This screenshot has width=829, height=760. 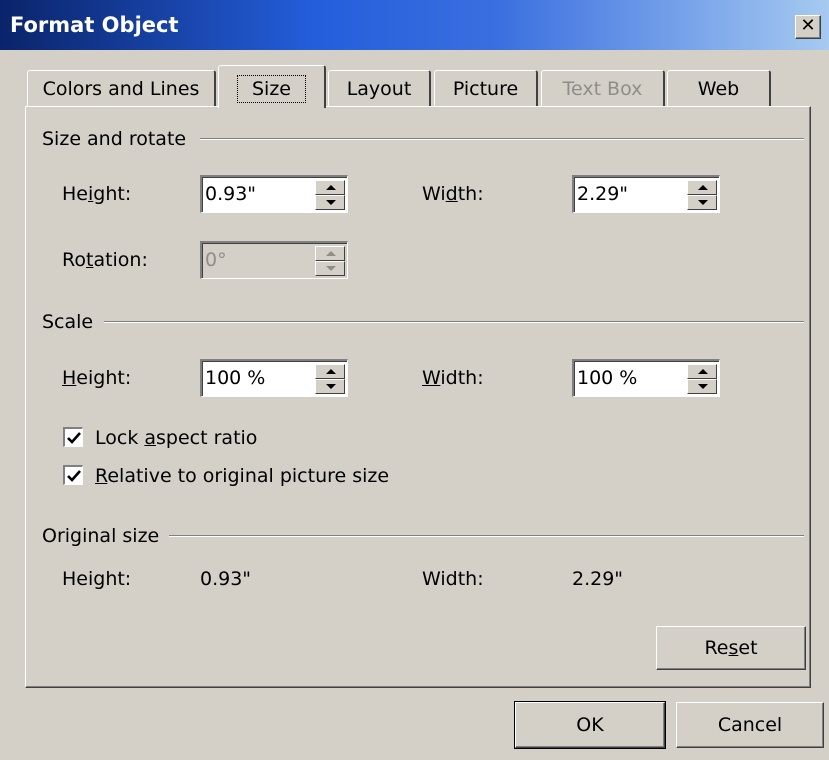 I want to click on cancel-button: Cancel, so click(x=750, y=725).